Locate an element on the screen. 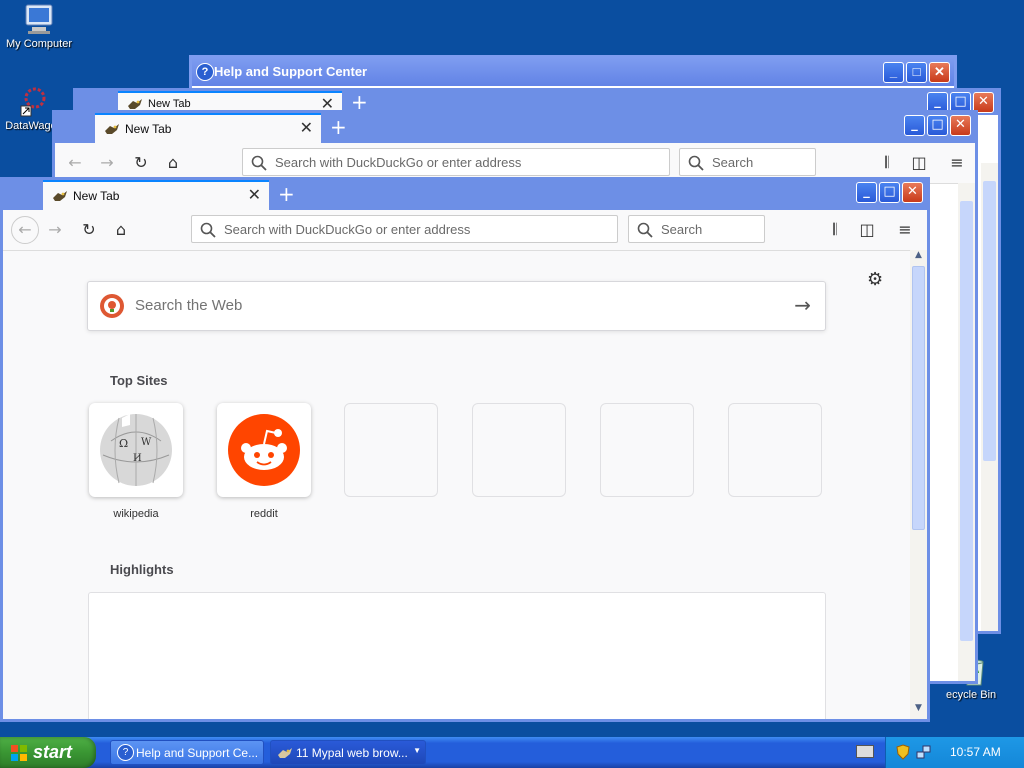 This screenshot has width=1024, height=768. keyboard-icon is located at coordinates (865, 751).